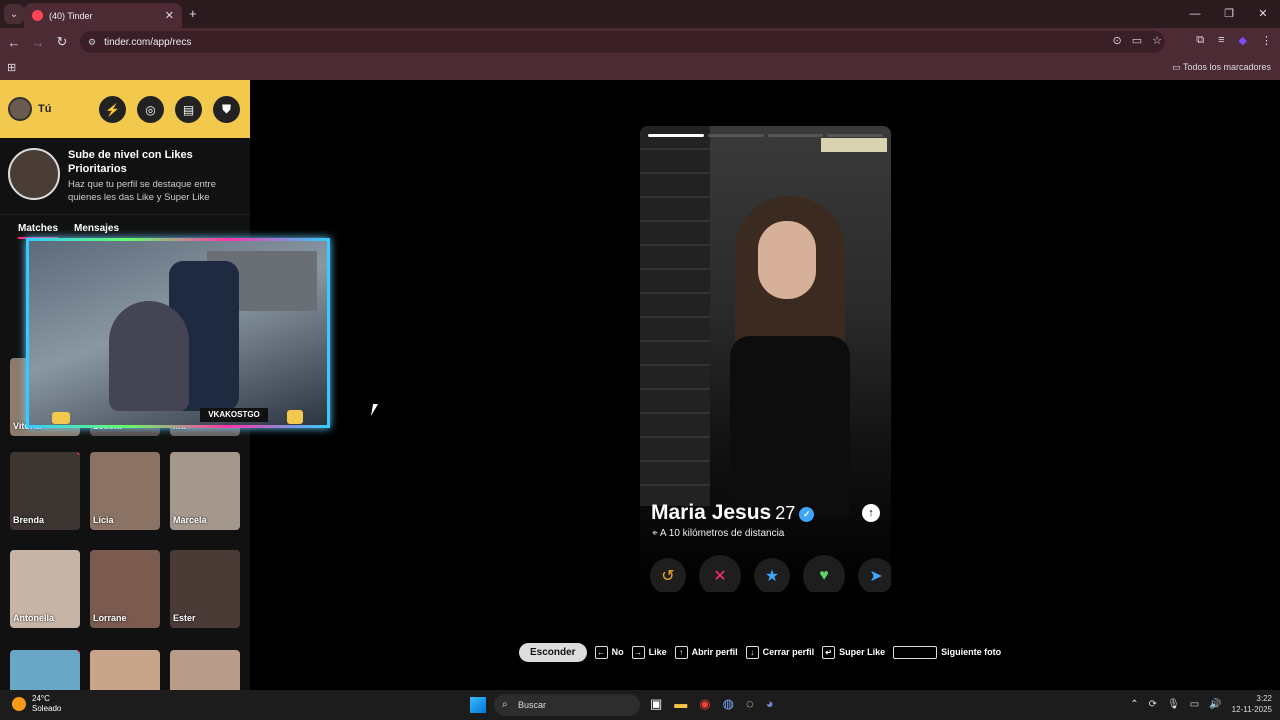 The height and width of the screenshot is (720, 1280). I want to click on tab-messages: Mensajes, so click(96, 231).